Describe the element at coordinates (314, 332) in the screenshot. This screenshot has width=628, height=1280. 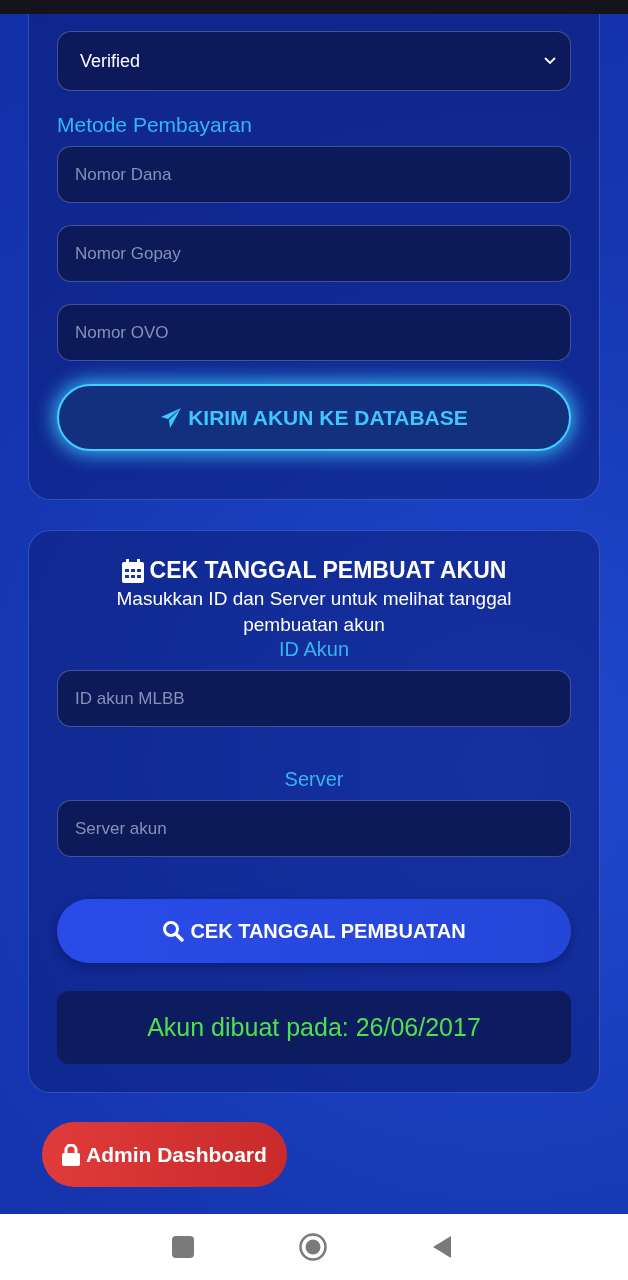
I see `input-field: Nomor OVO` at that location.